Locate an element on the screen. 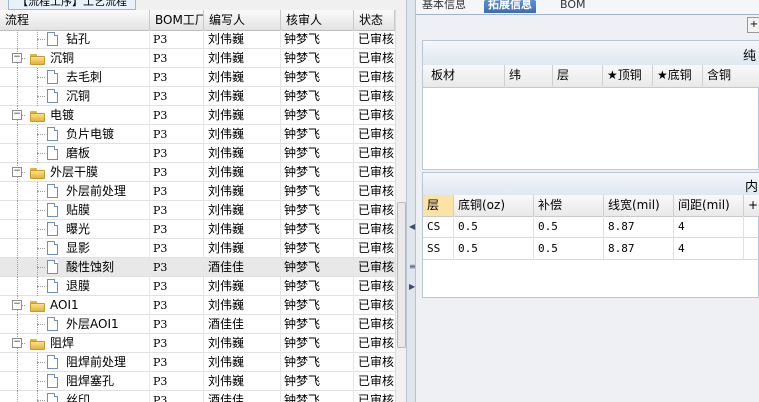 This screenshot has height=402, width=759. collapse-right-icon: ▶ is located at coordinates (412, 286).